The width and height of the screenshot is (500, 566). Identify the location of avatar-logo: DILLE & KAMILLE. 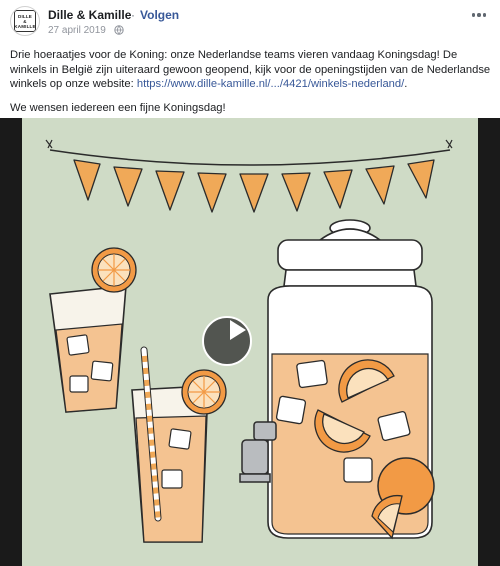
(25, 21).